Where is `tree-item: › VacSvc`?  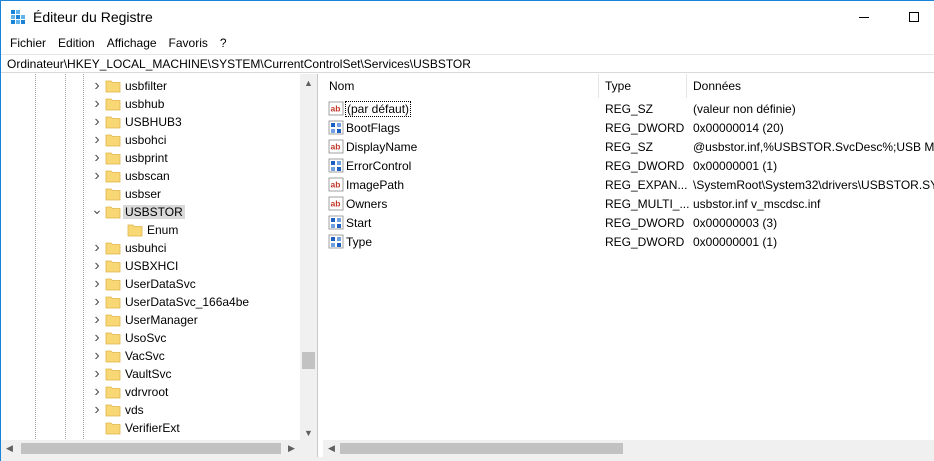
tree-item: › VacSvc is located at coordinates (149, 356).